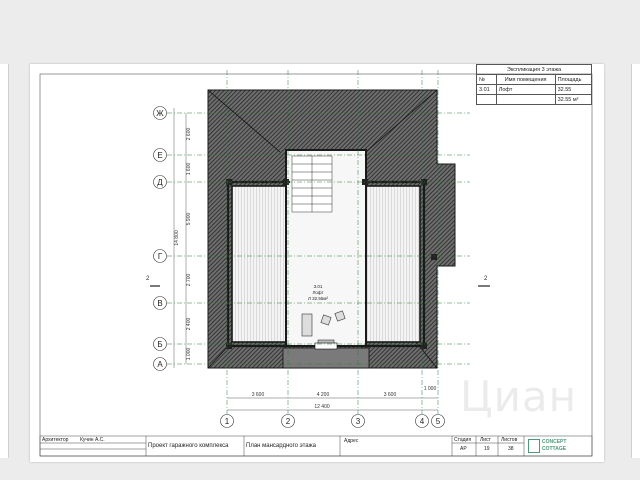 This screenshot has width=640, height=480. I want to click on section-mark-left: 2, so click(148, 279).